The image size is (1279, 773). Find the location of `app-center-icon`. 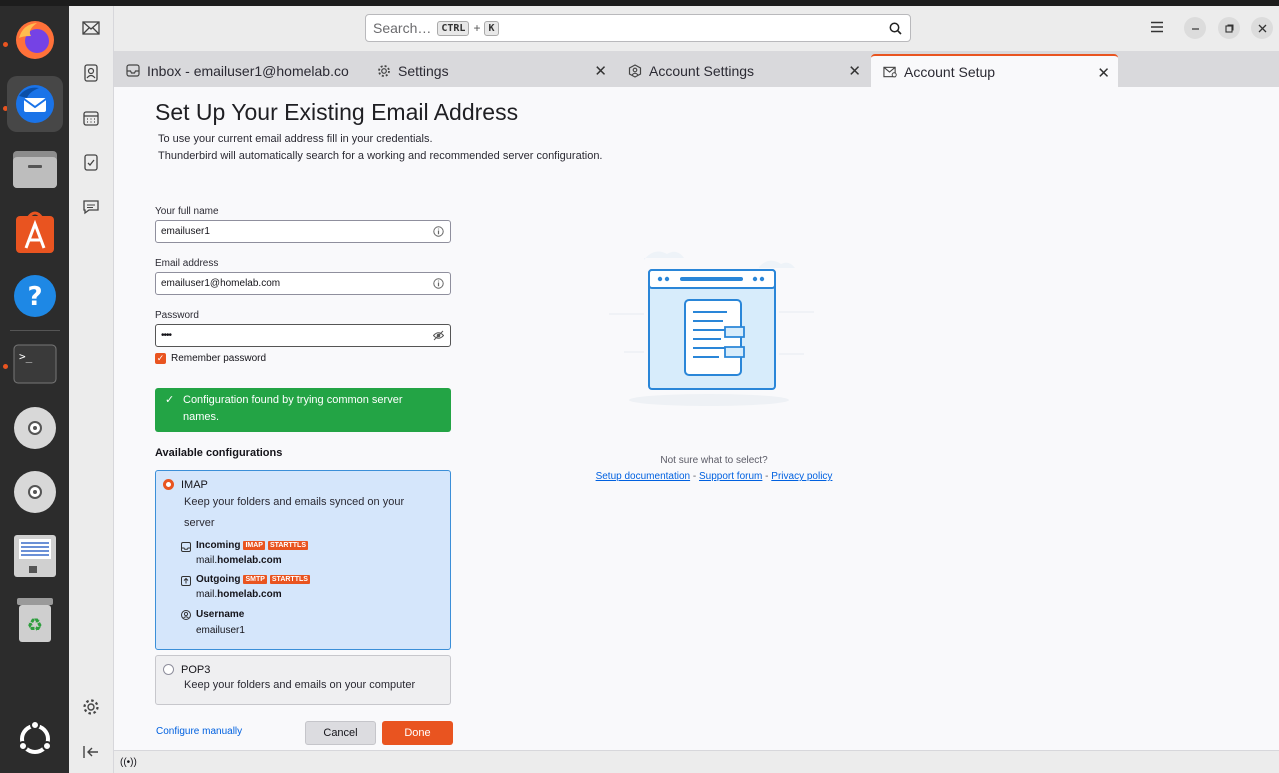

app-center-icon is located at coordinates (35, 232).